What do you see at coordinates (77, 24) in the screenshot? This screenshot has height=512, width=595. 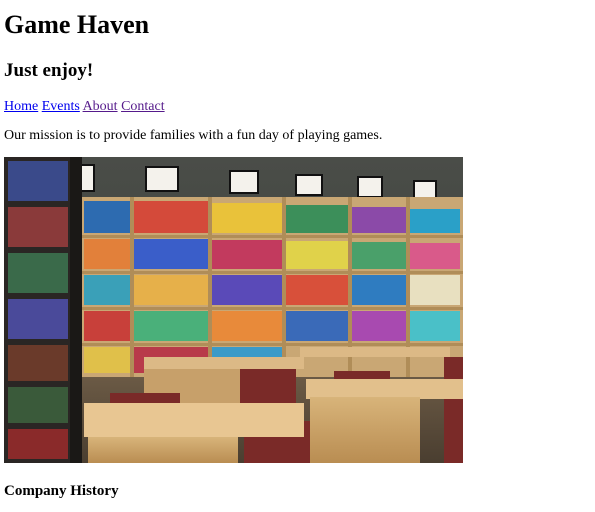 I see `site-title: Game Haven` at bounding box center [77, 24].